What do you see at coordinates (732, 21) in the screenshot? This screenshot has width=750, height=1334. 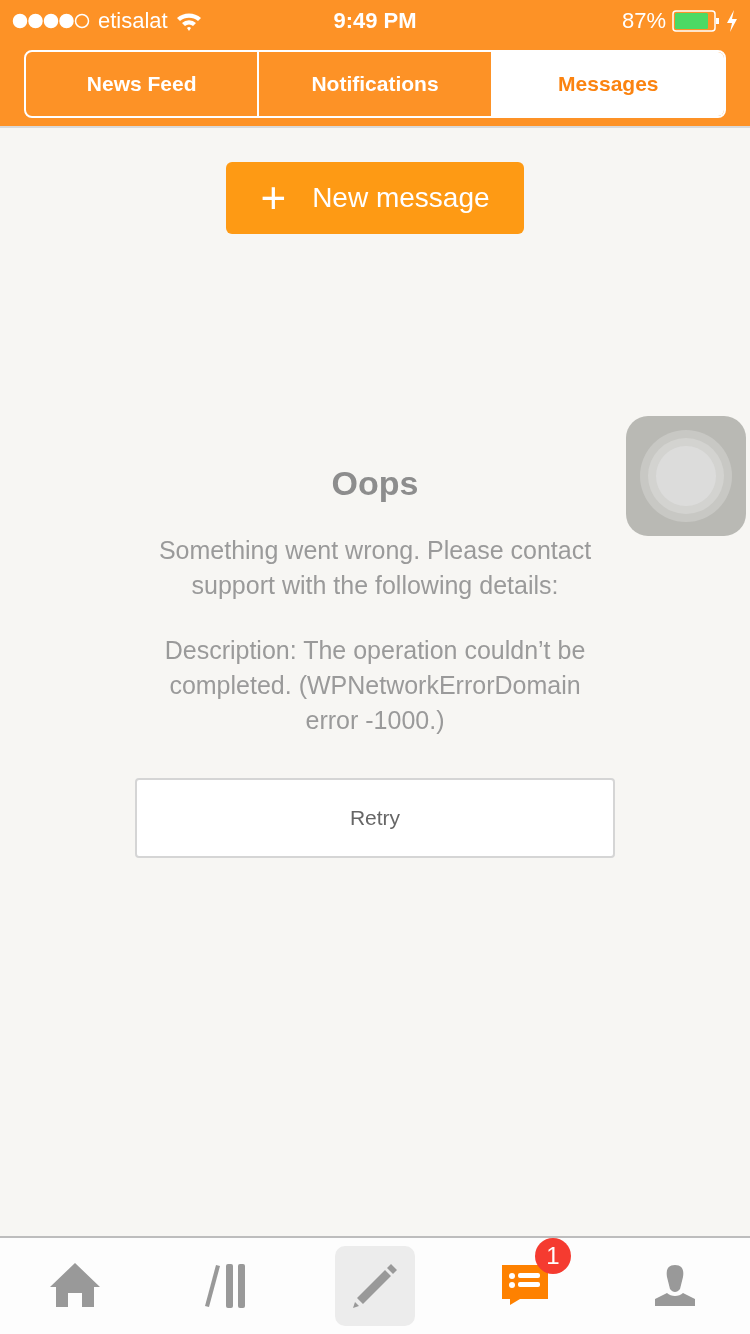 I see `charging-icon` at bounding box center [732, 21].